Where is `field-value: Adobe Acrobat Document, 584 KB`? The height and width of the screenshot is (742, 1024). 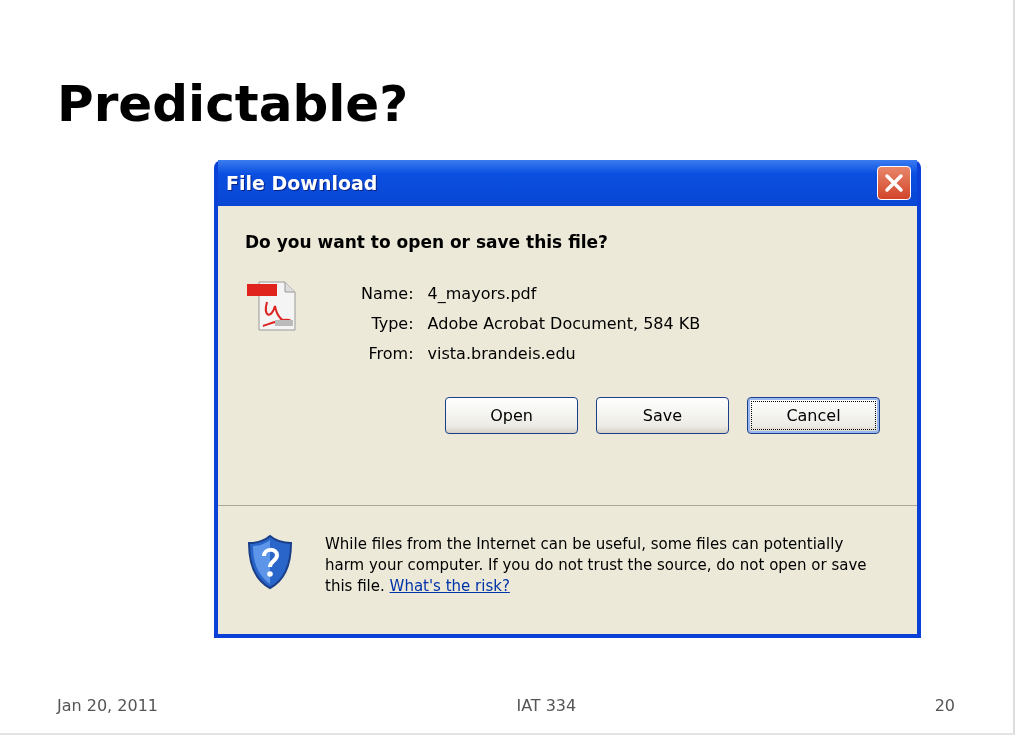
field-value: Adobe Acrobat Document, 584 KB is located at coordinates (564, 323).